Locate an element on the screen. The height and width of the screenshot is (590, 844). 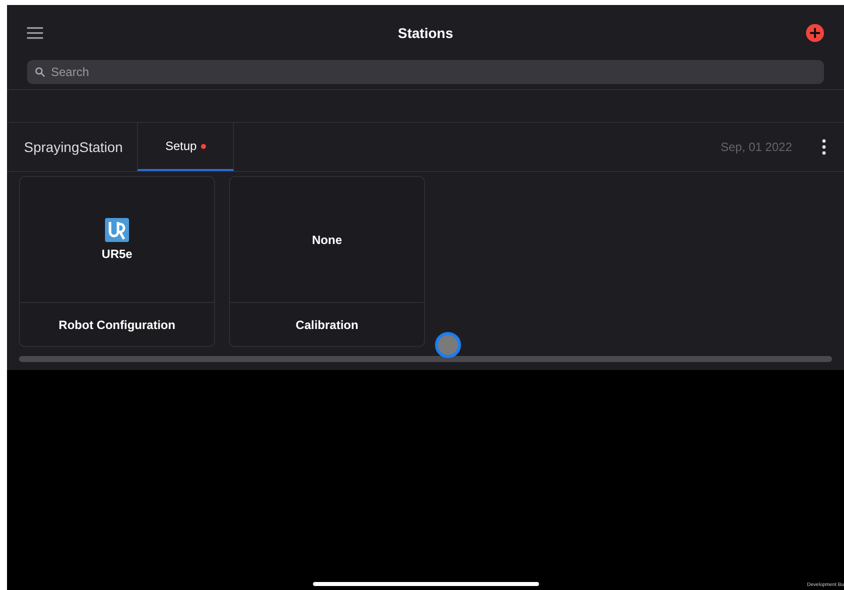
search-field: Search is located at coordinates (425, 72).